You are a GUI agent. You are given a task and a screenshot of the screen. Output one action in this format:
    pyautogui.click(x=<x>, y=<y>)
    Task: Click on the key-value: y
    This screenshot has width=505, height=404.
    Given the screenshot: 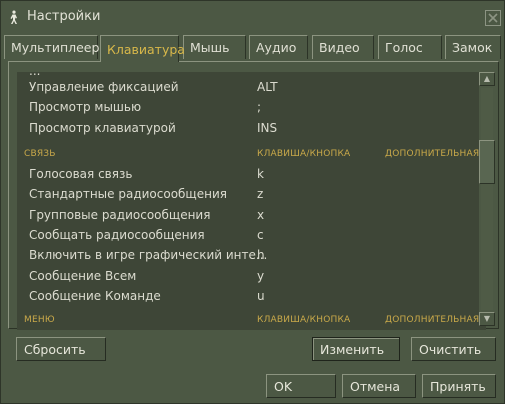 What is the action you would take?
    pyautogui.click(x=261, y=276)
    